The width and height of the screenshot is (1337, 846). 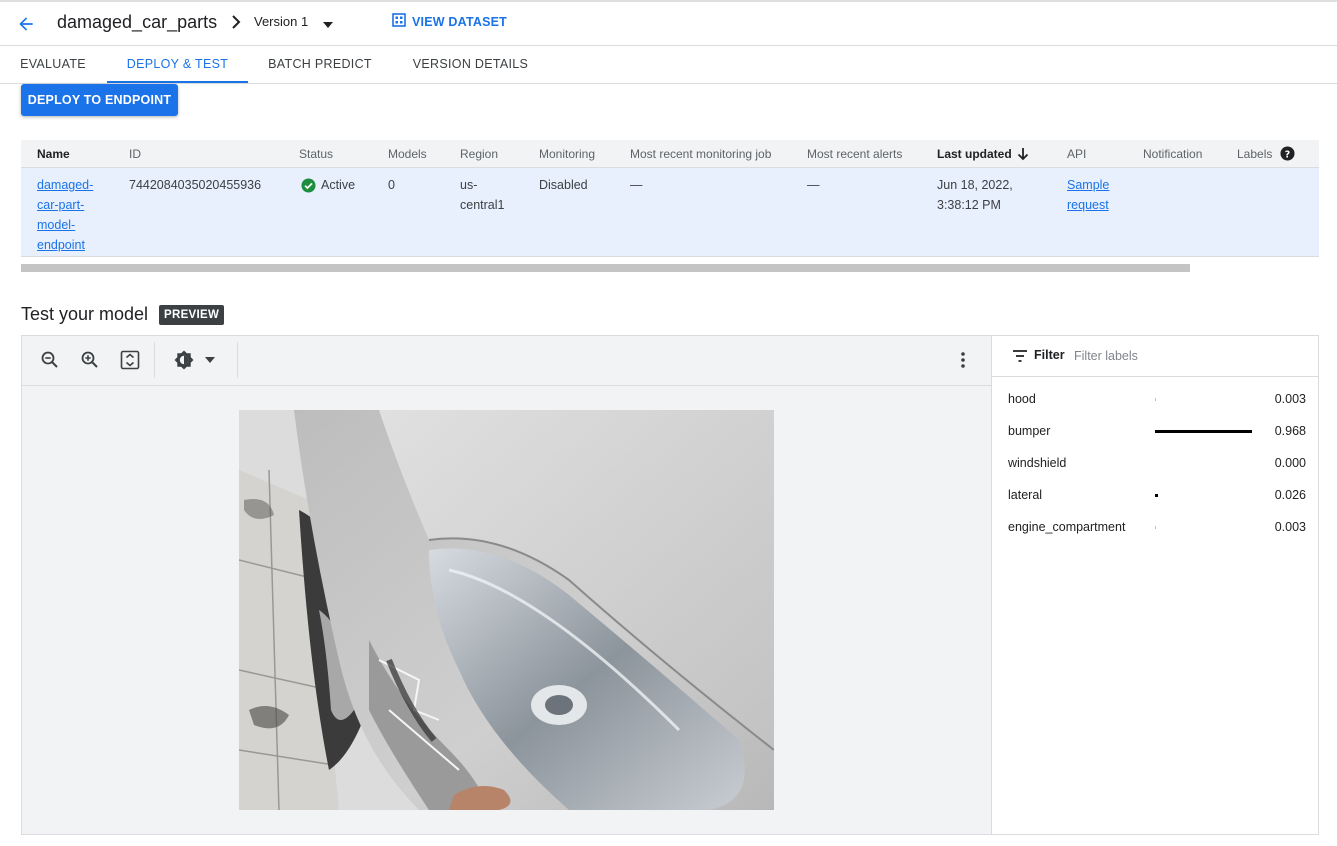 I want to click on prediction-row: windshield 0.000, so click(x=1155, y=464).